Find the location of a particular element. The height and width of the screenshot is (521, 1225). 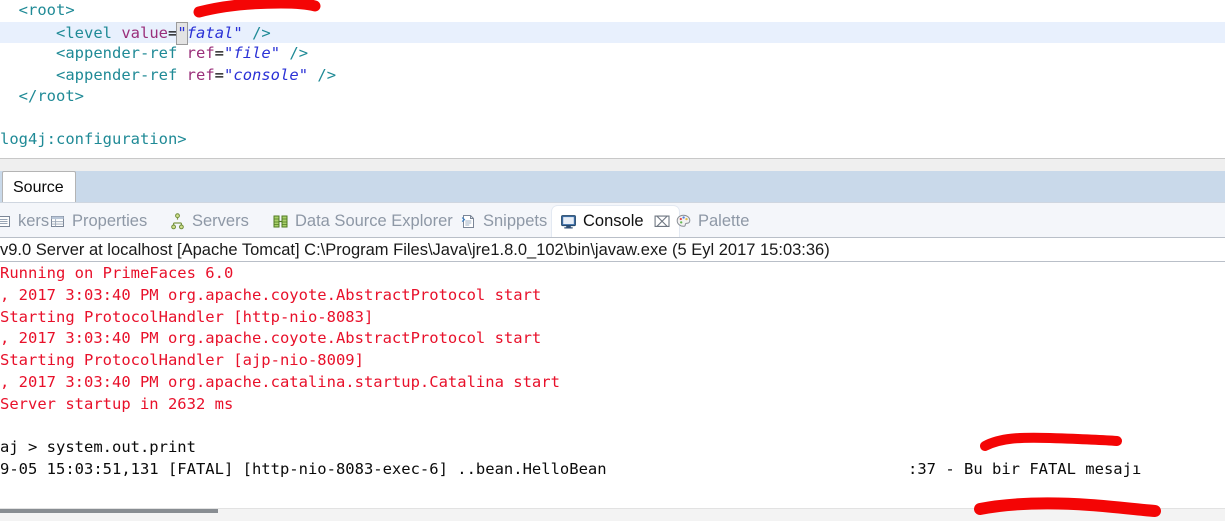

view-tab-label: Properties is located at coordinates (110, 221).